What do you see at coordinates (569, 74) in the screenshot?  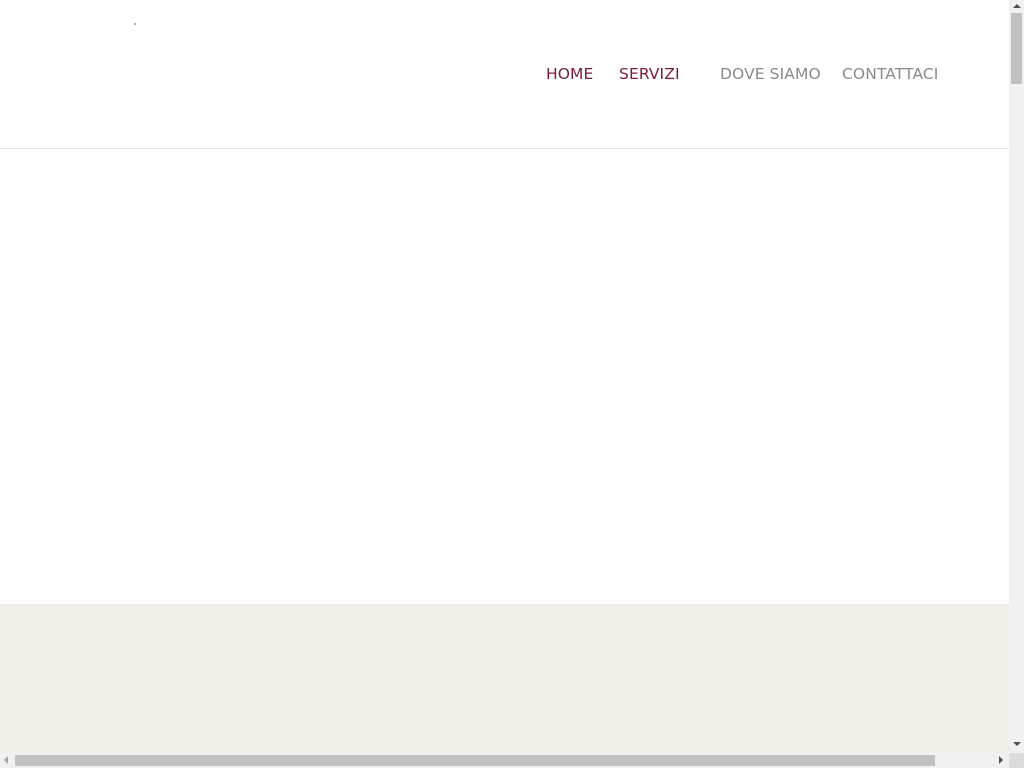 I see `nav-item-home: HOME` at bounding box center [569, 74].